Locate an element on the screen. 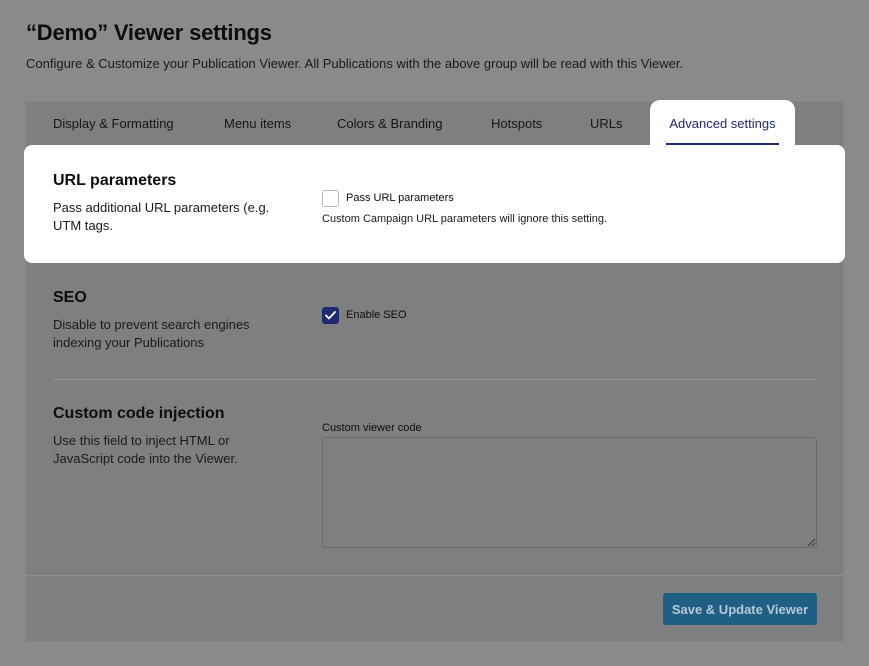 The height and width of the screenshot is (666, 869). custom-viewer-code-textarea is located at coordinates (569, 492).